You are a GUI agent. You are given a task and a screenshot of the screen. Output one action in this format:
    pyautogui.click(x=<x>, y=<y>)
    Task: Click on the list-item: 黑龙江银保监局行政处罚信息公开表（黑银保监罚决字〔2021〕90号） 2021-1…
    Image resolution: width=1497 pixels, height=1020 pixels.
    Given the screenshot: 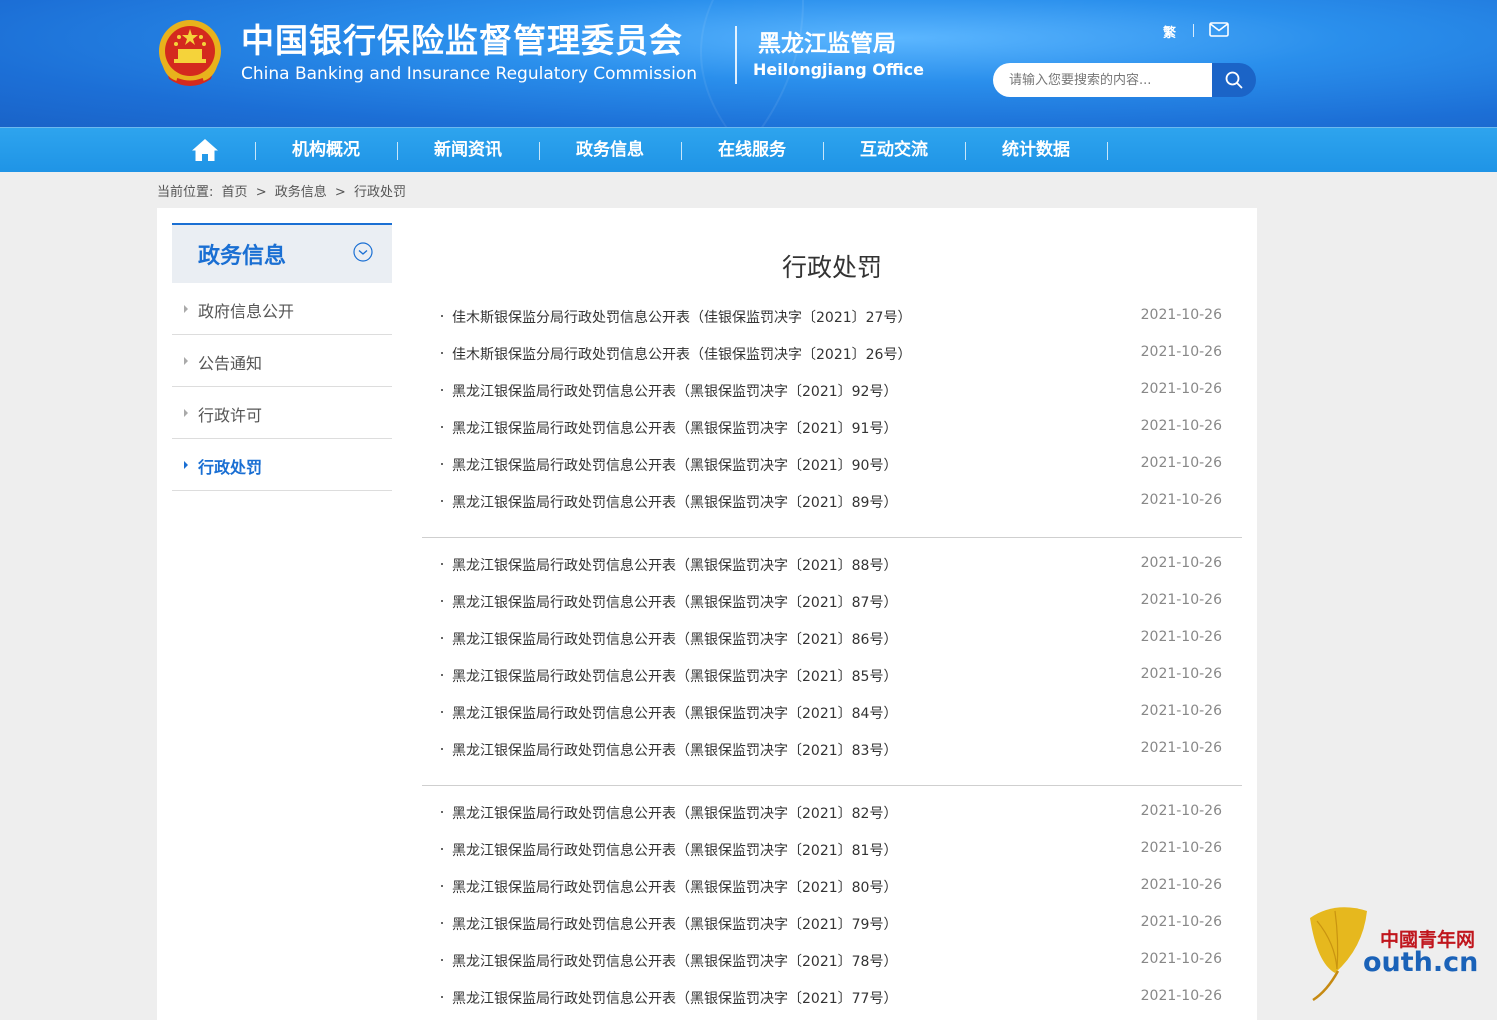 What is the action you would take?
    pyautogui.click(x=832, y=464)
    